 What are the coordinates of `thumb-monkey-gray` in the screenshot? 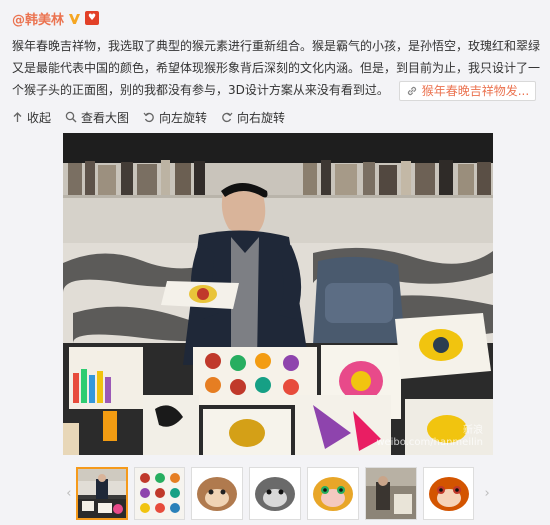 It's located at (275, 493).